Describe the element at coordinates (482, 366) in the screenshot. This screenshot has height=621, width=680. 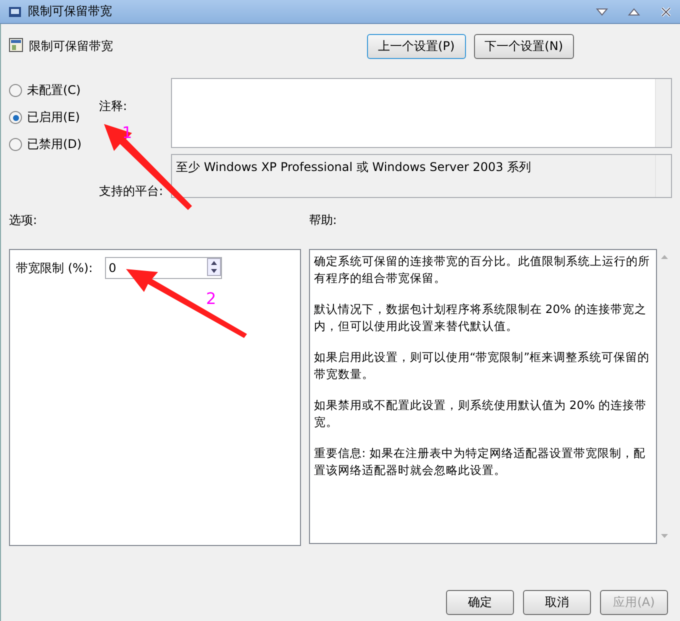
I see `help-paragraph: 如果启用此设置，则可以使用“带宽限制”框来调整系统可保留的带宽数量。` at that location.